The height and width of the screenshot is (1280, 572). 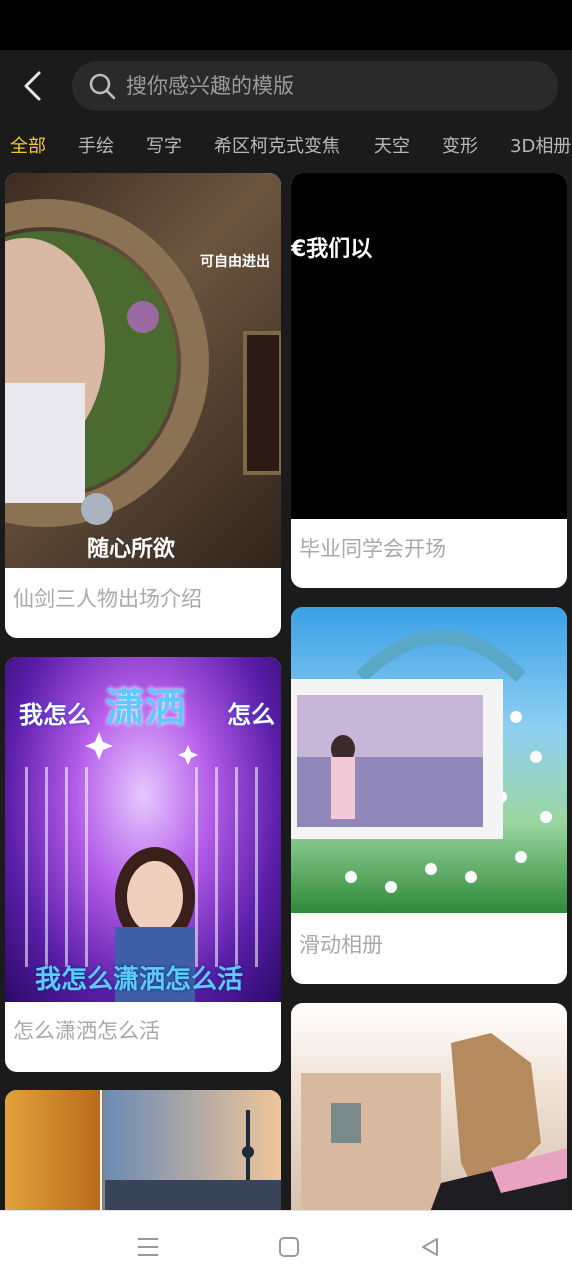 What do you see at coordinates (421, 761) in the screenshot?
I see `album-collage-graphic` at bounding box center [421, 761].